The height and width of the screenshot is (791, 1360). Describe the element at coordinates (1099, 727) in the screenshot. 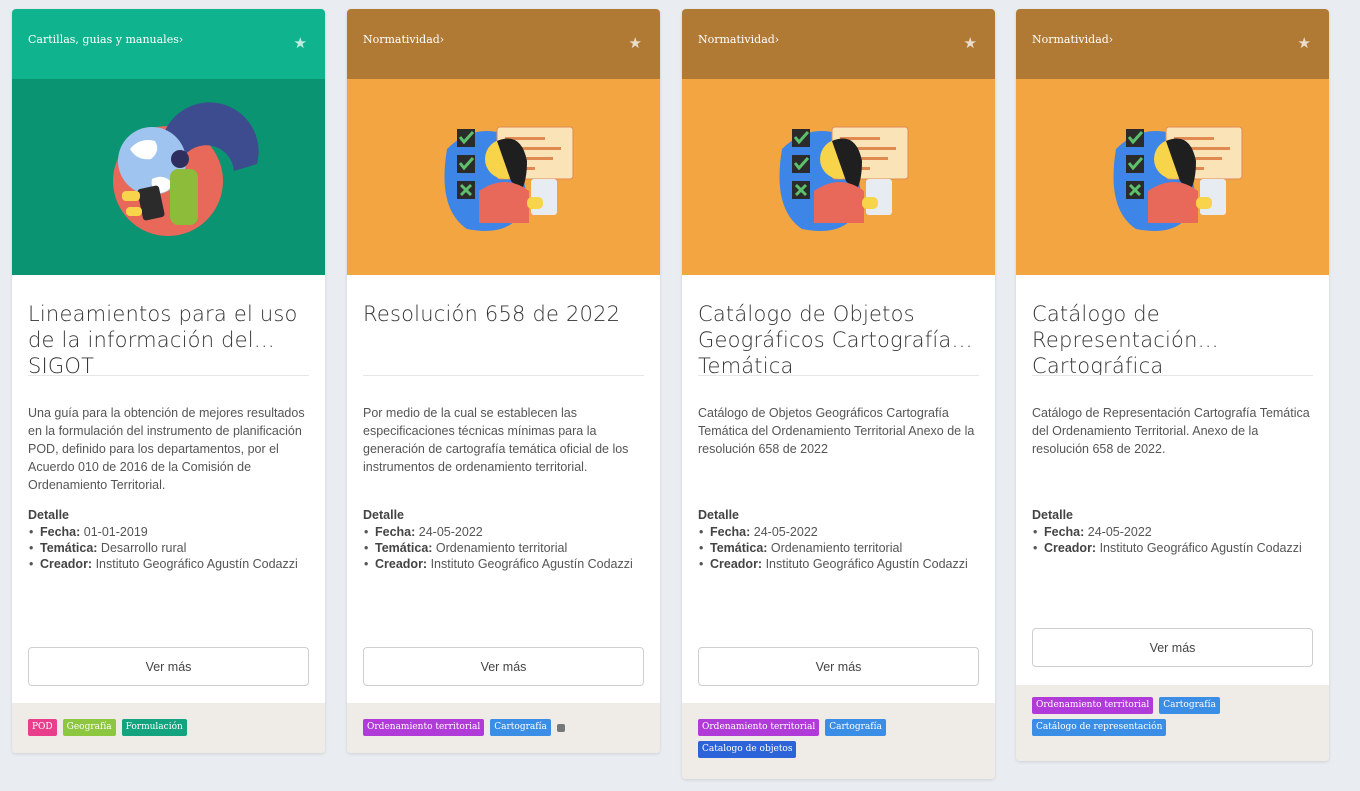

I see `tag-catalogo-de-representacion: Catálogo de representación` at that location.